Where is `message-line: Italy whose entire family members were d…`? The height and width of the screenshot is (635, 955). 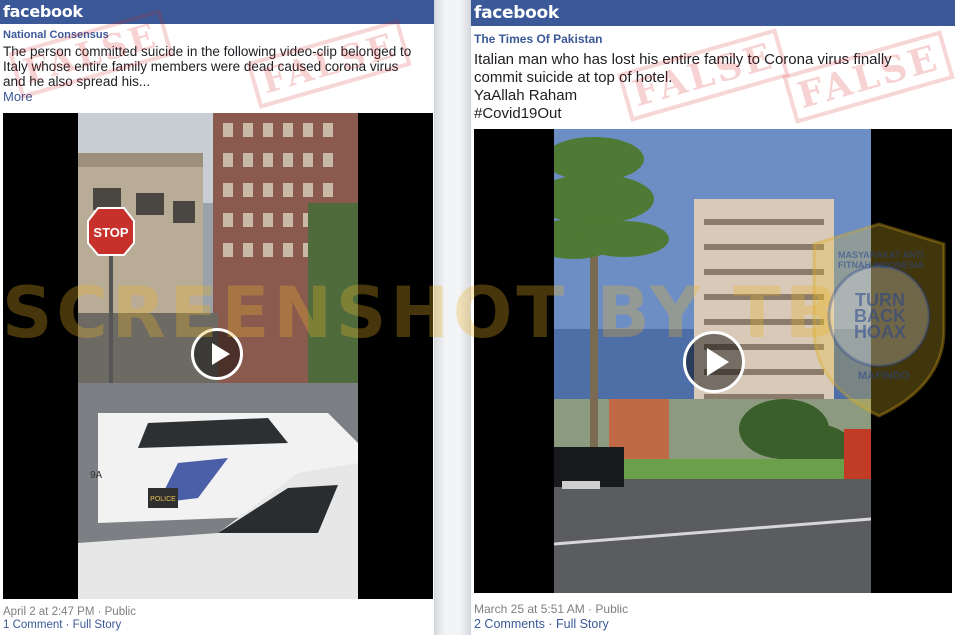
message-line: Italy whose entire family members were d… is located at coordinates (201, 66).